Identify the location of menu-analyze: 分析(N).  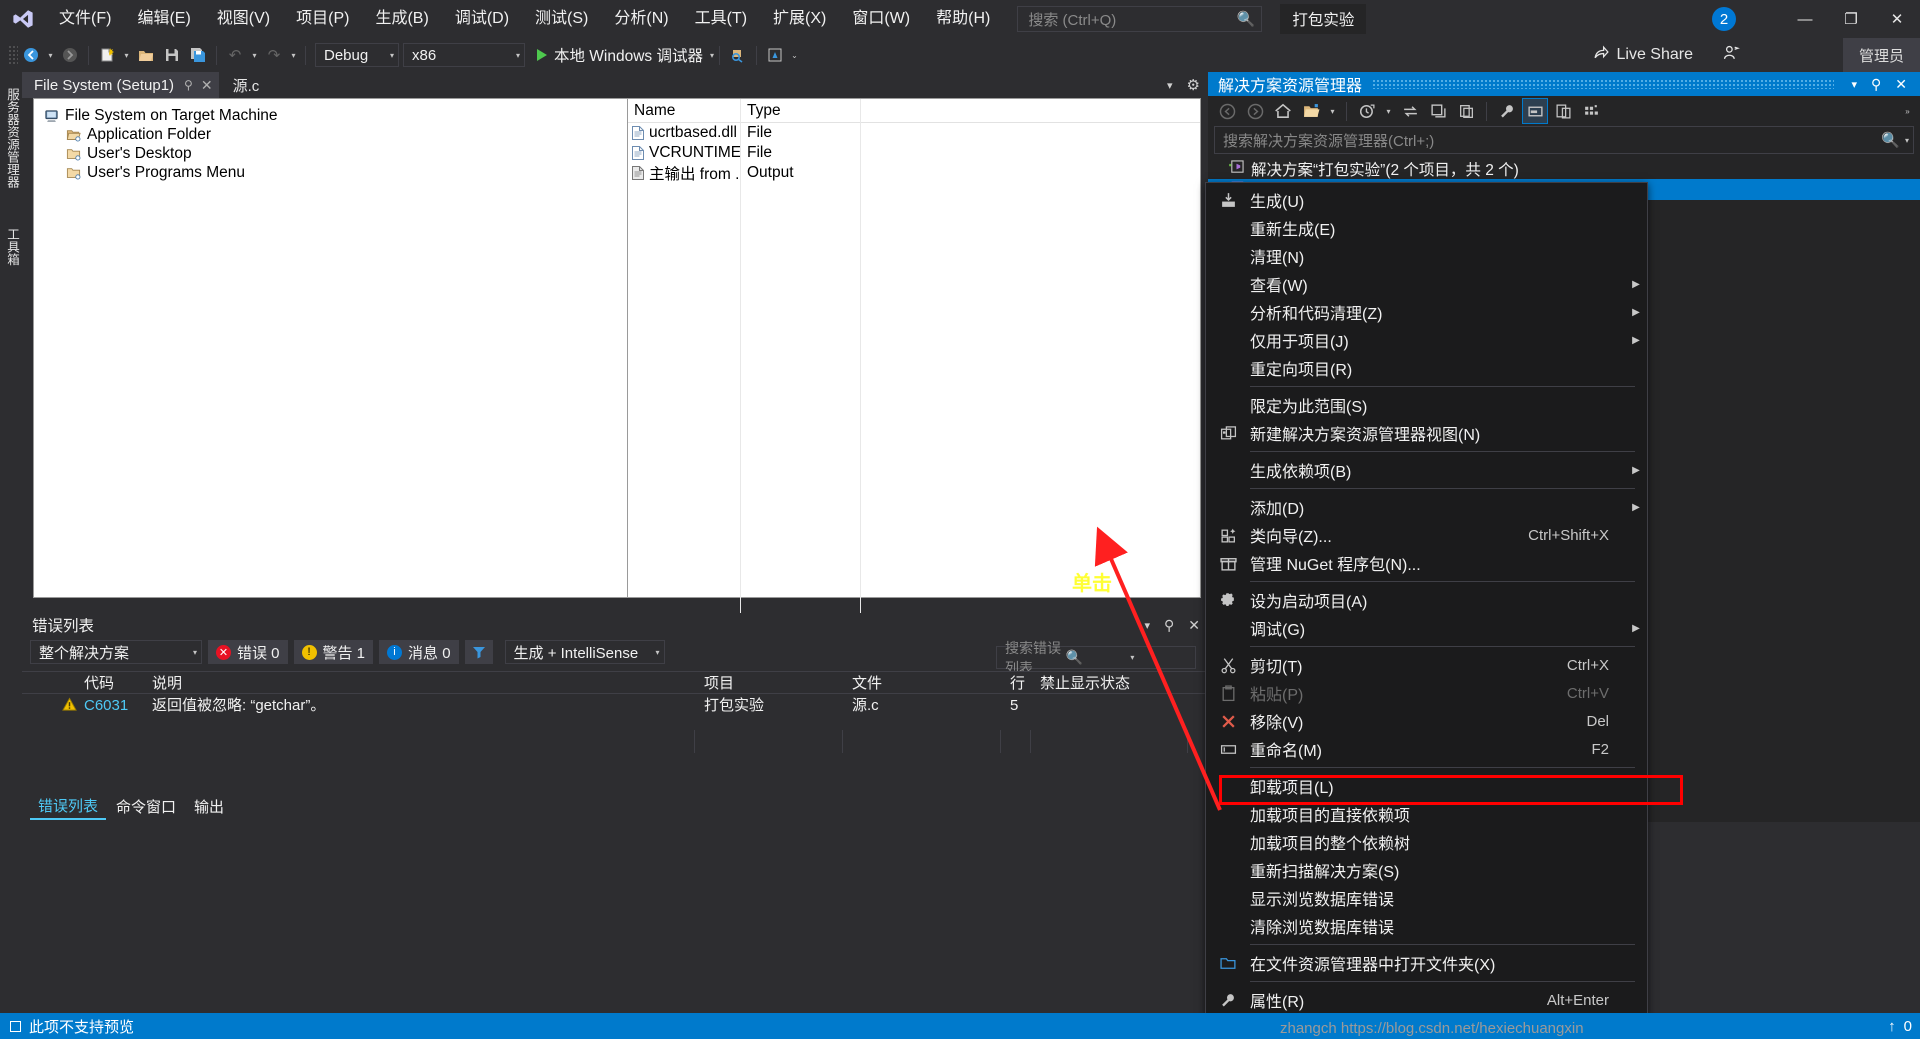
(641, 19).